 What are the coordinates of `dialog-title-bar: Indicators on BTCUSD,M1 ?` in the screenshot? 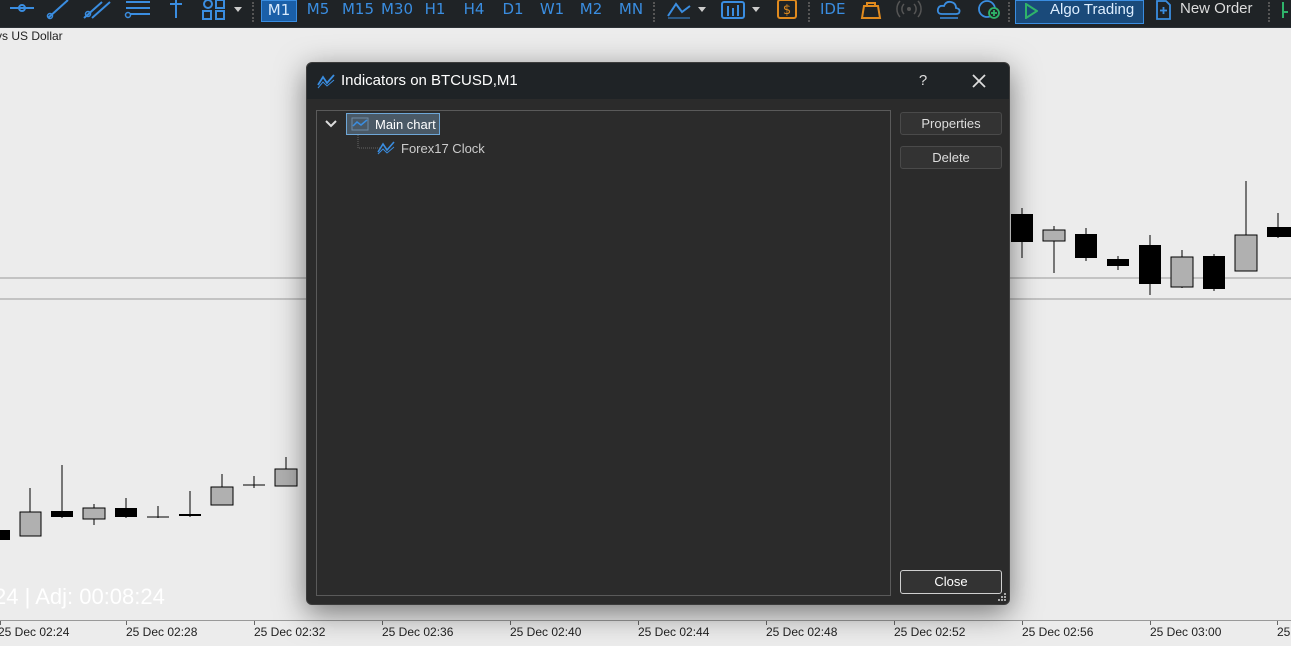 It's located at (658, 81).